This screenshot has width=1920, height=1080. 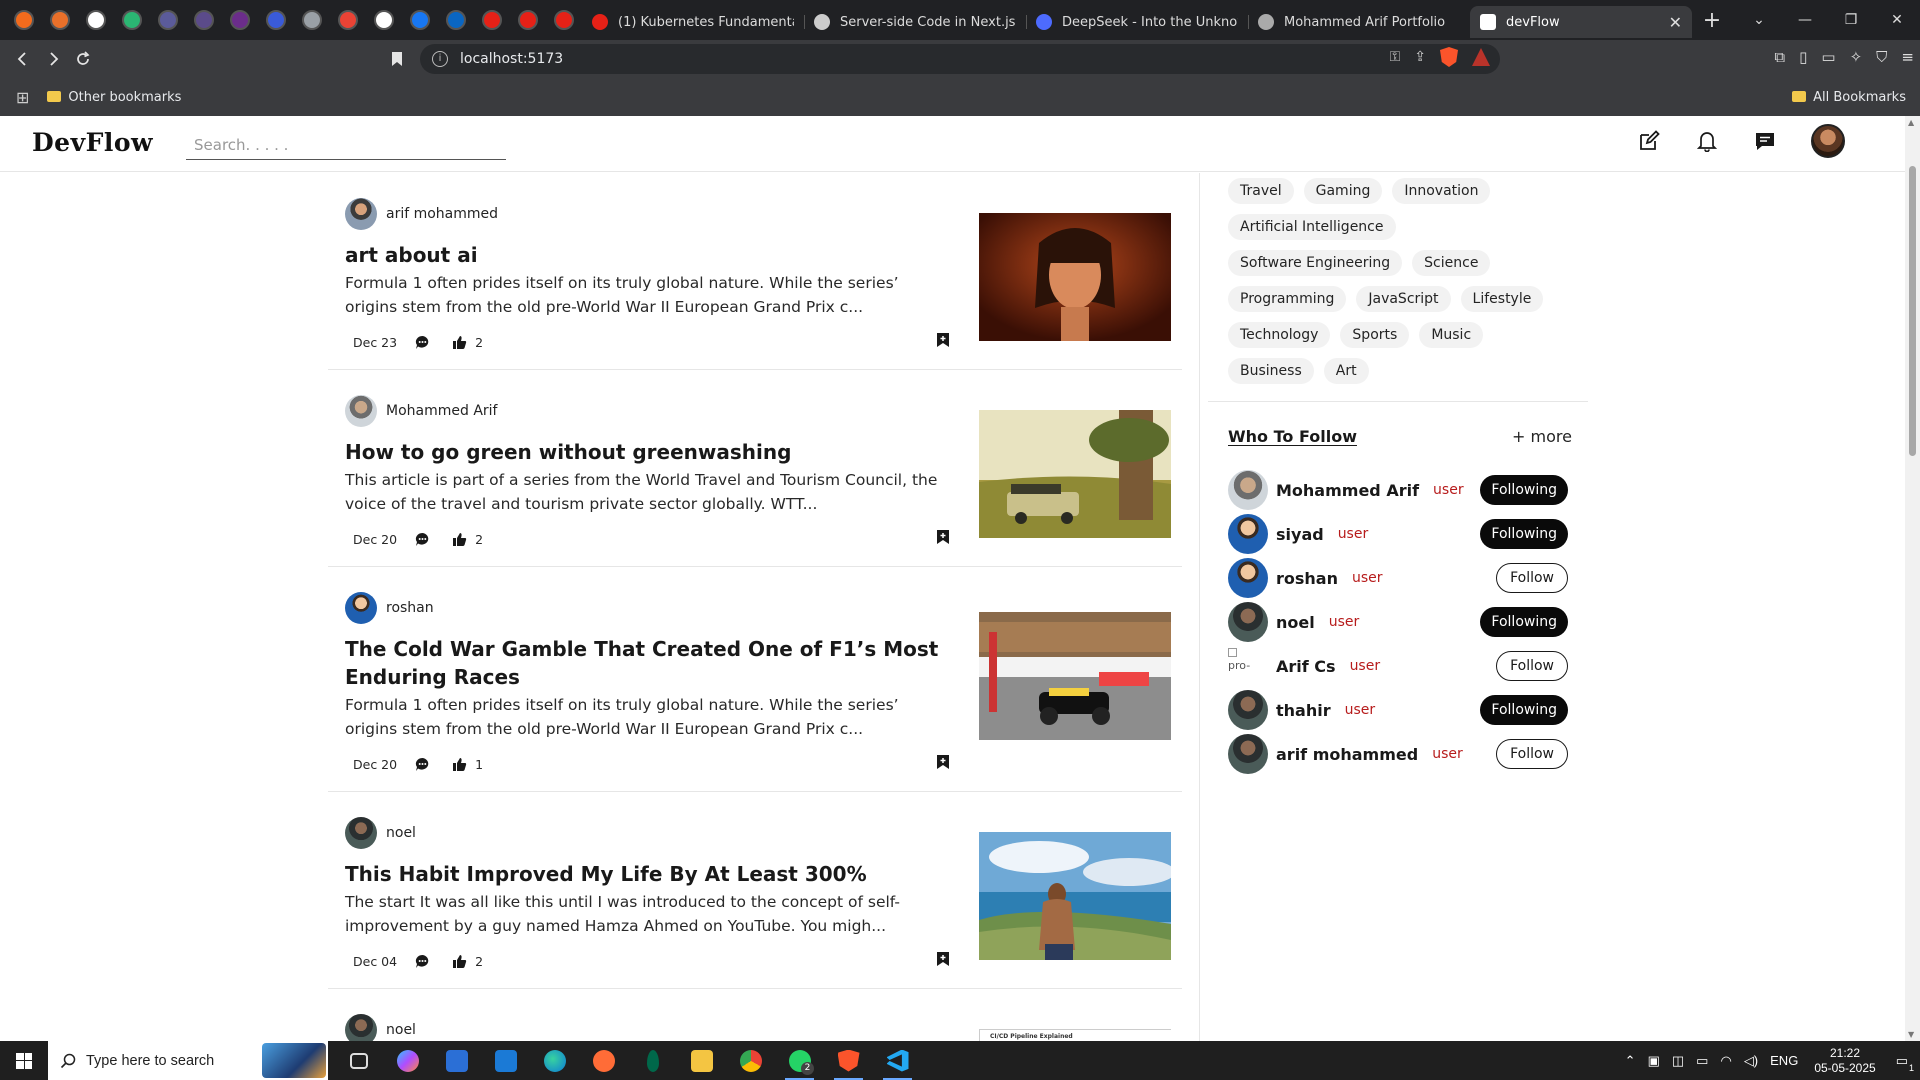 What do you see at coordinates (188, 1060) in the screenshot?
I see `taskbar-search: Type here to search` at bounding box center [188, 1060].